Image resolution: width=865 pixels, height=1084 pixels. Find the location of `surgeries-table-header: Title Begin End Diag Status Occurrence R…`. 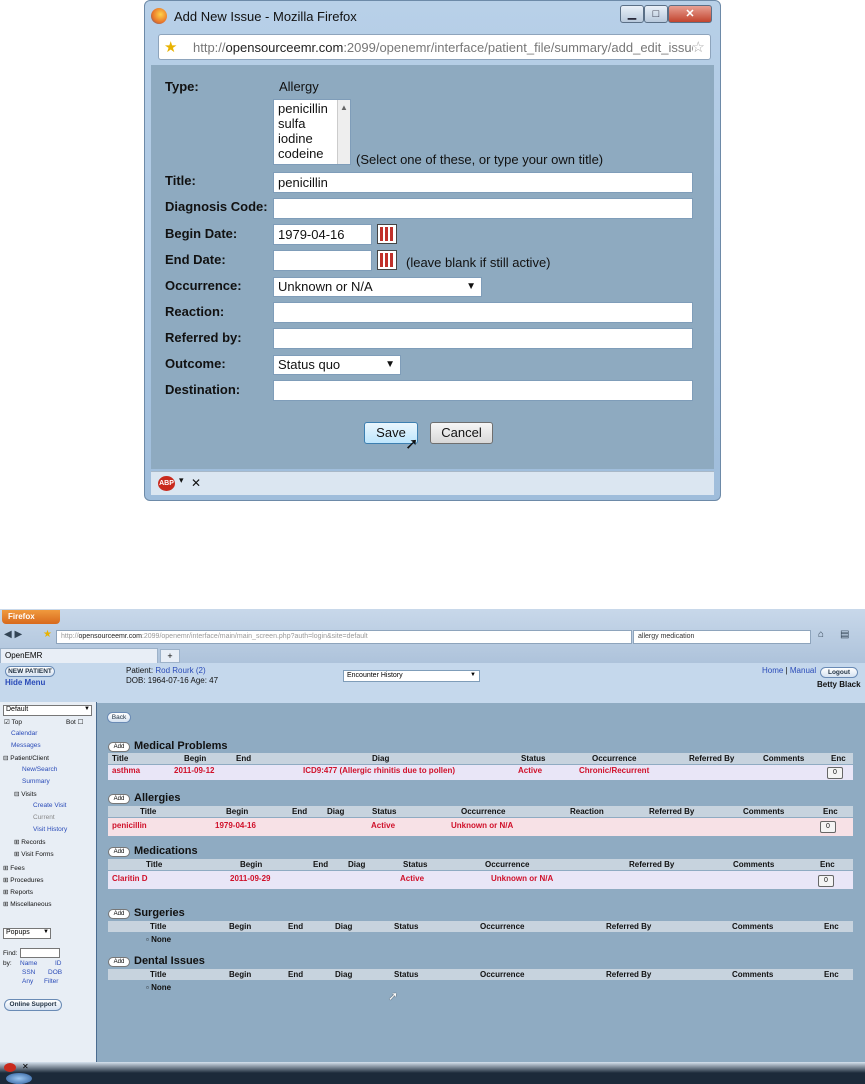

surgeries-table-header: Title Begin End Diag Status Occurrence R… is located at coordinates (480, 926).